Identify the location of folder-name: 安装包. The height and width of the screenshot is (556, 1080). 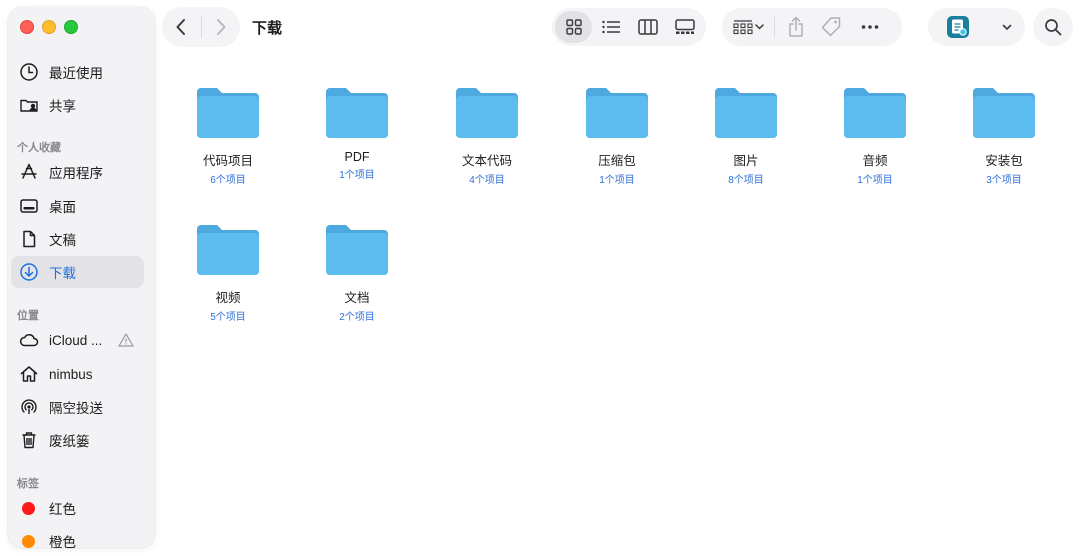
(1004, 161).